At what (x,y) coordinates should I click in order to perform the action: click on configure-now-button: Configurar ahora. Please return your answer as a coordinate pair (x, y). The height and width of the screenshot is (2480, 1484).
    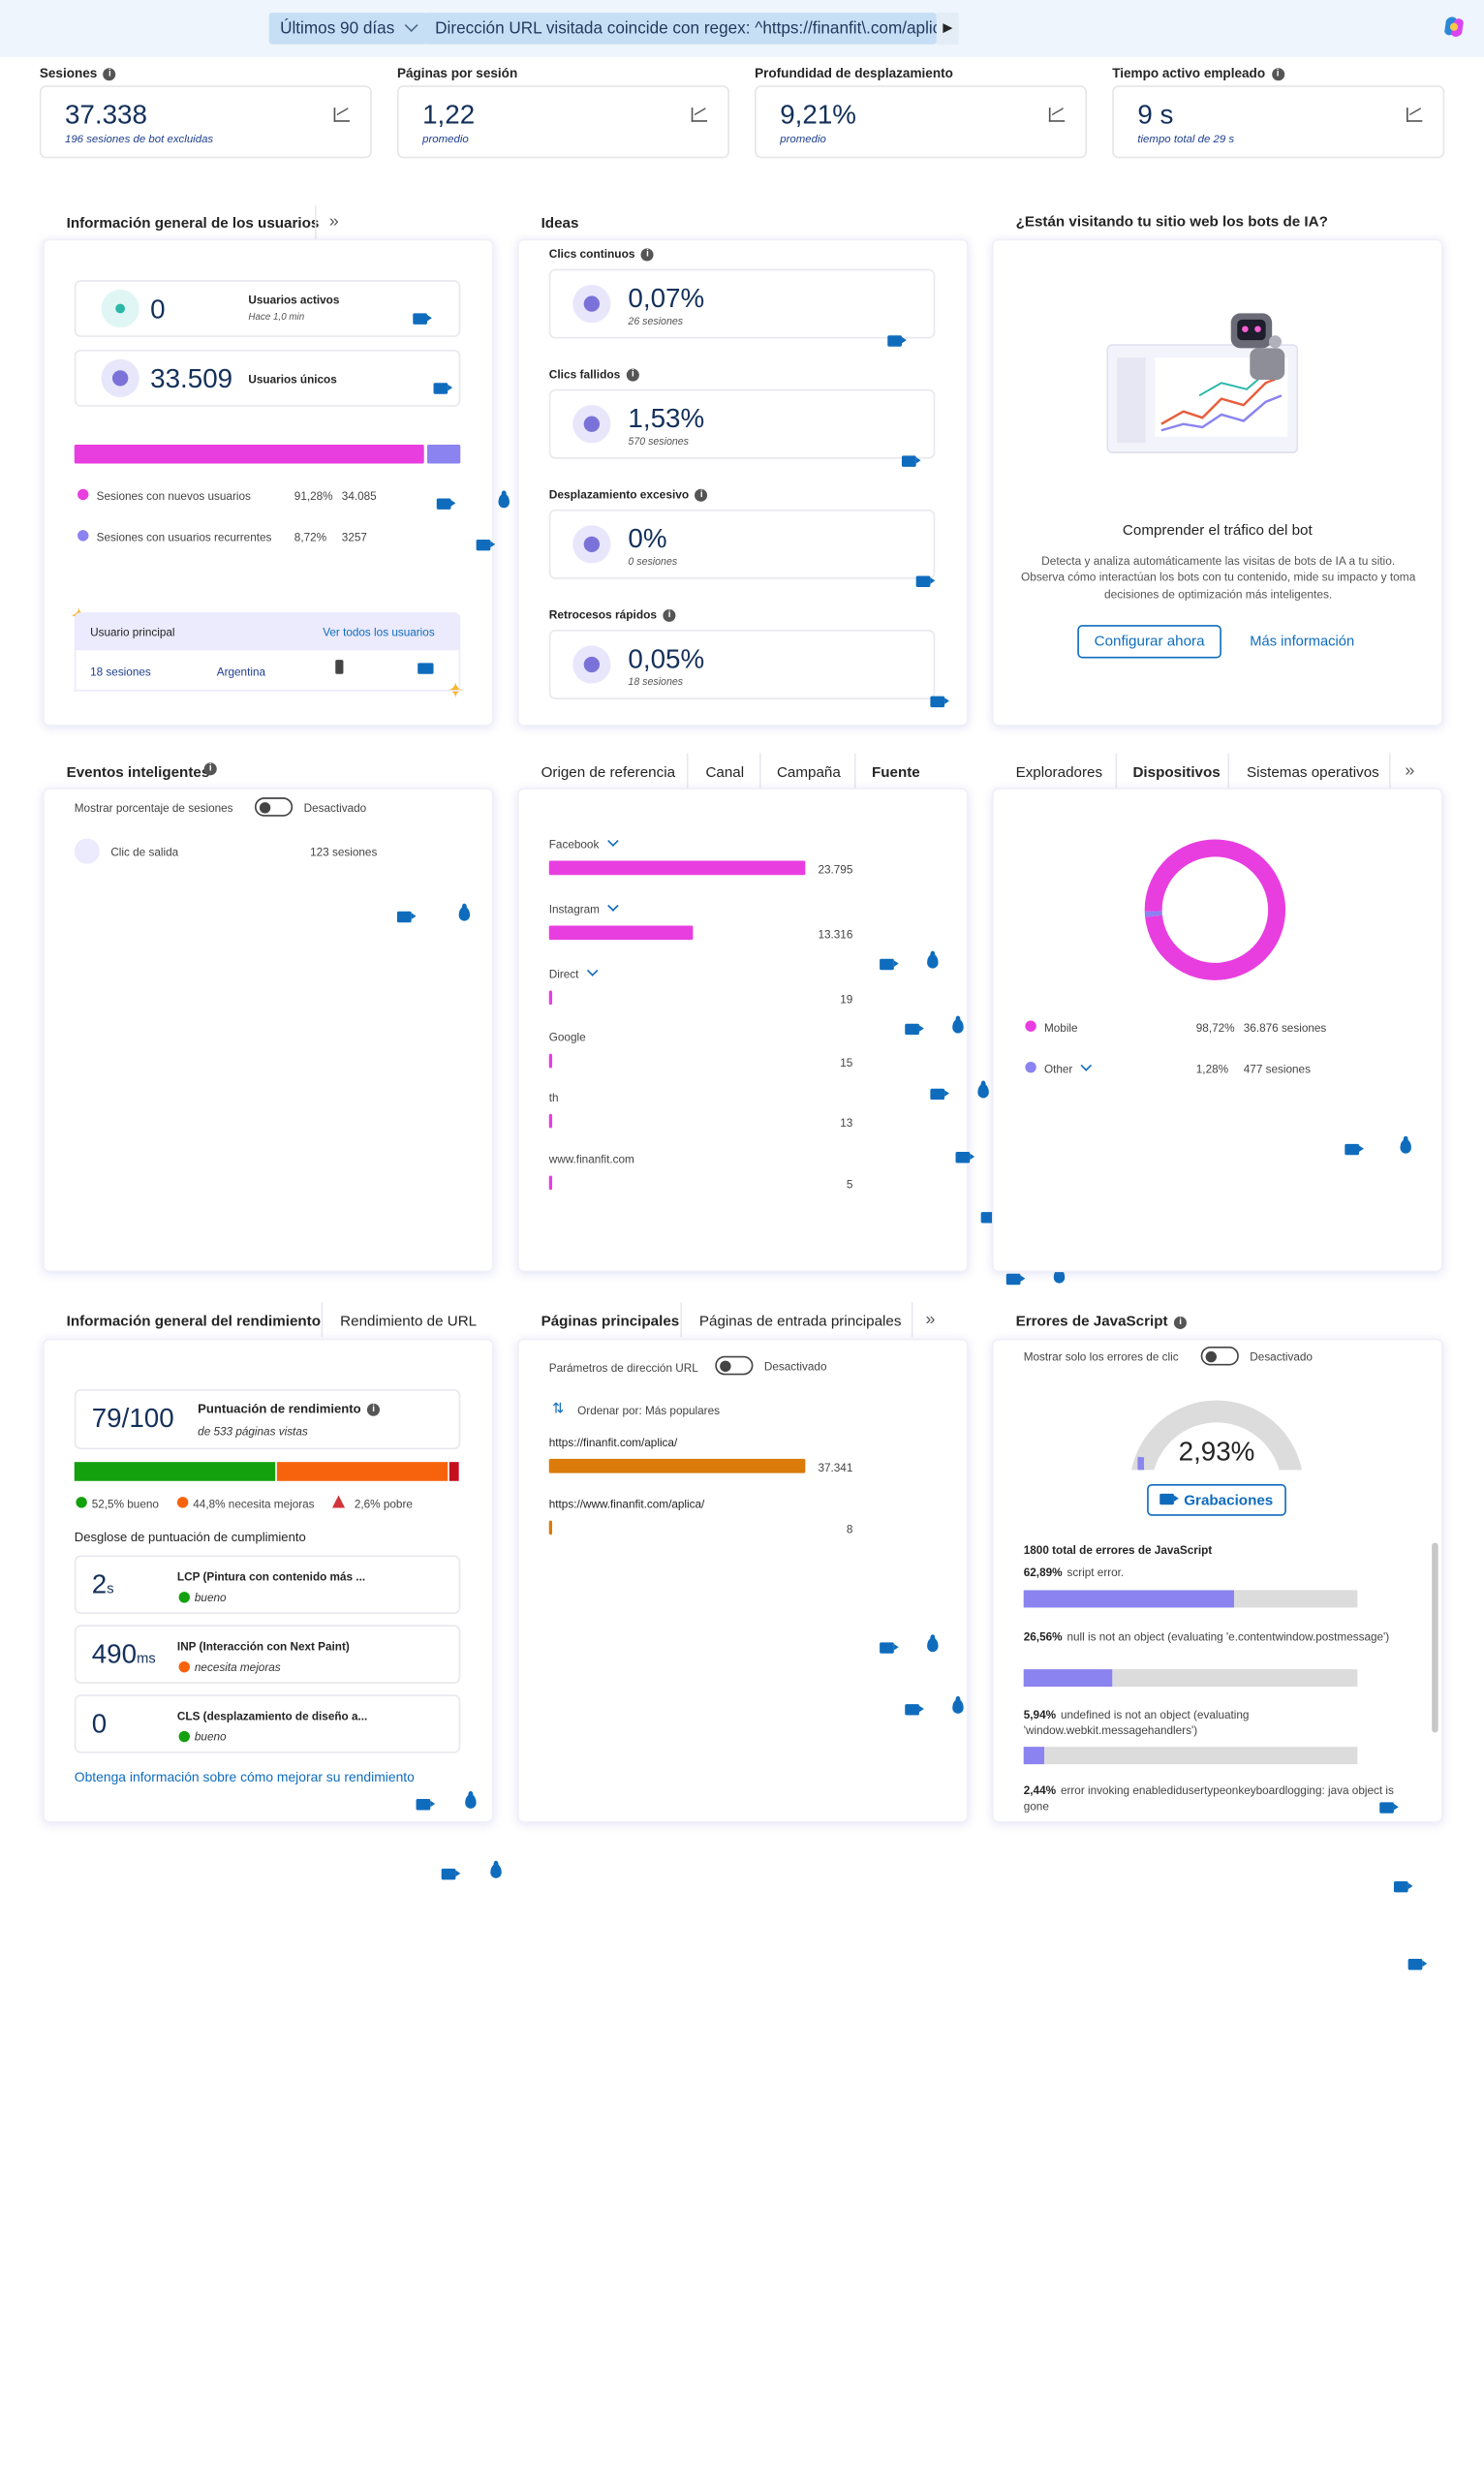
    Looking at the image, I should click on (1149, 642).